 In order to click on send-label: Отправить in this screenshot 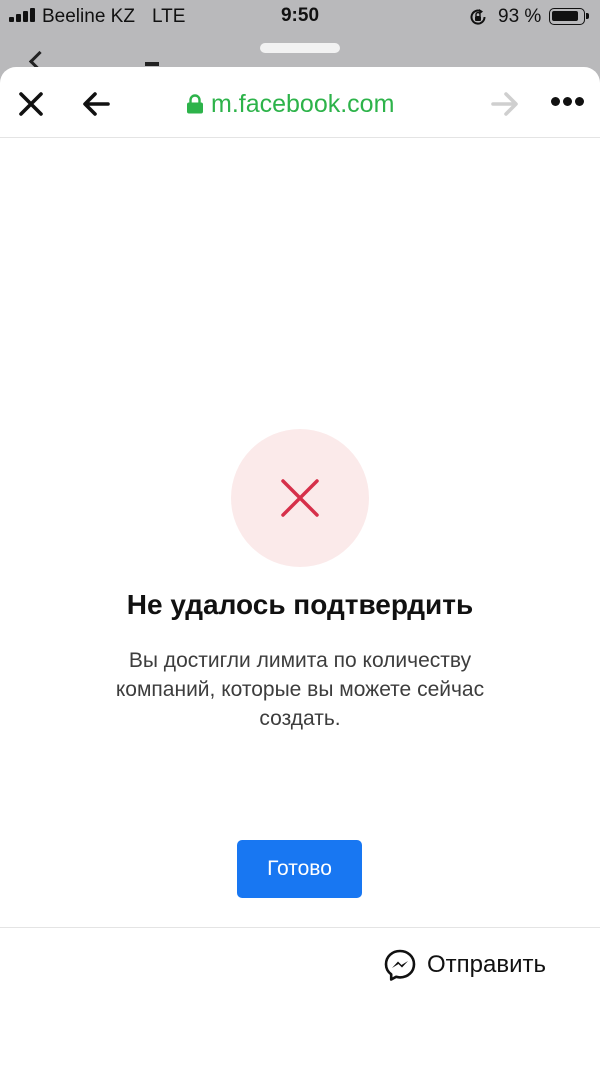, I will do `click(487, 964)`.